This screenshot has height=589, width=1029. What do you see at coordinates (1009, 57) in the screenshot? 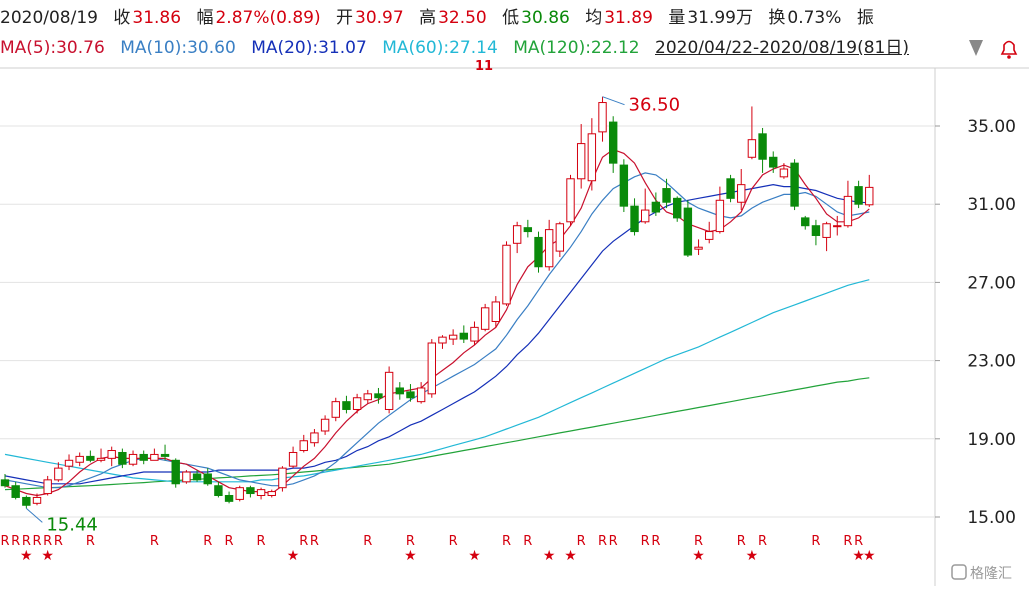
I see `bell-clapper` at bounding box center [1009, 57].